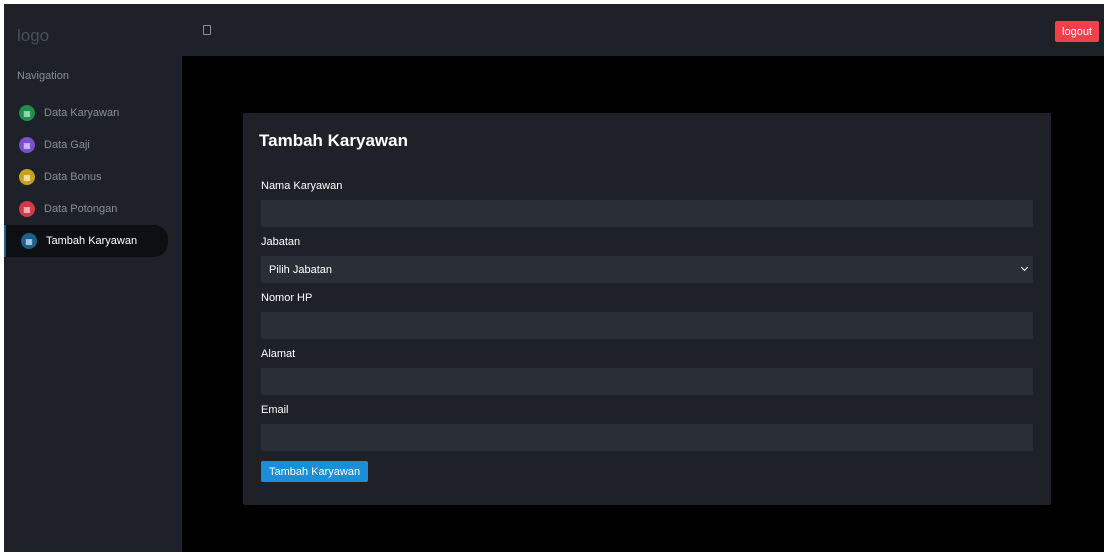 The width and height of the screenshot is (1108, 556). I want to click on sidebar-item-label: Data Bonus, so click(73, 177).